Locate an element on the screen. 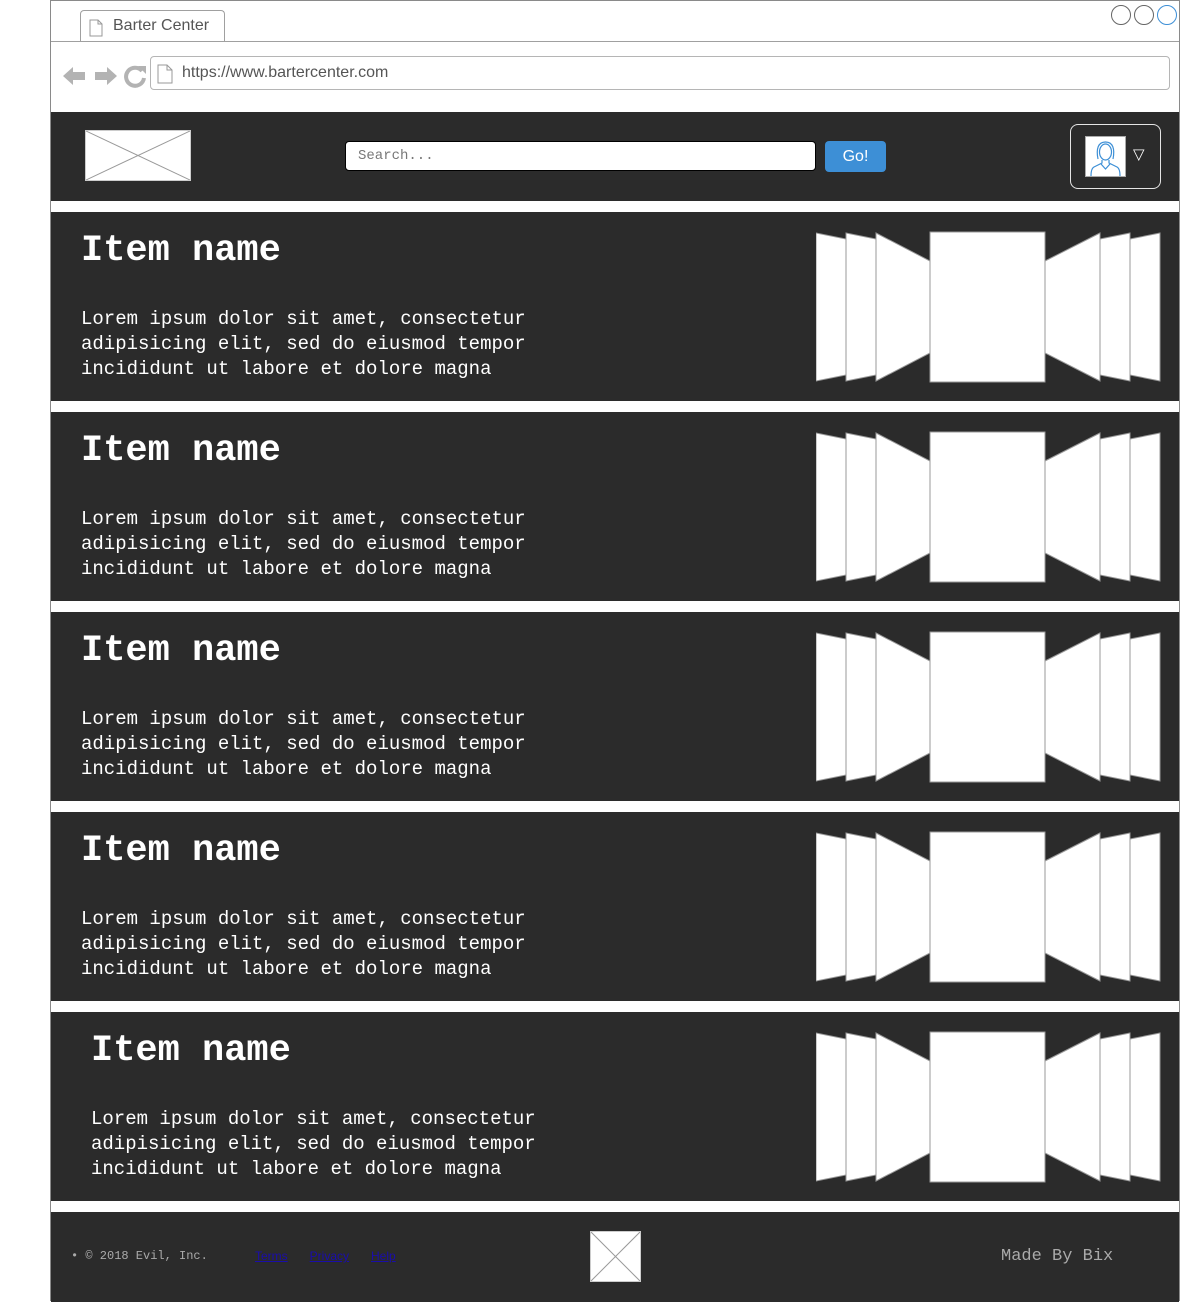  navigation-bar: https://www.bartercenter.com is located at coordinates (615, 76).